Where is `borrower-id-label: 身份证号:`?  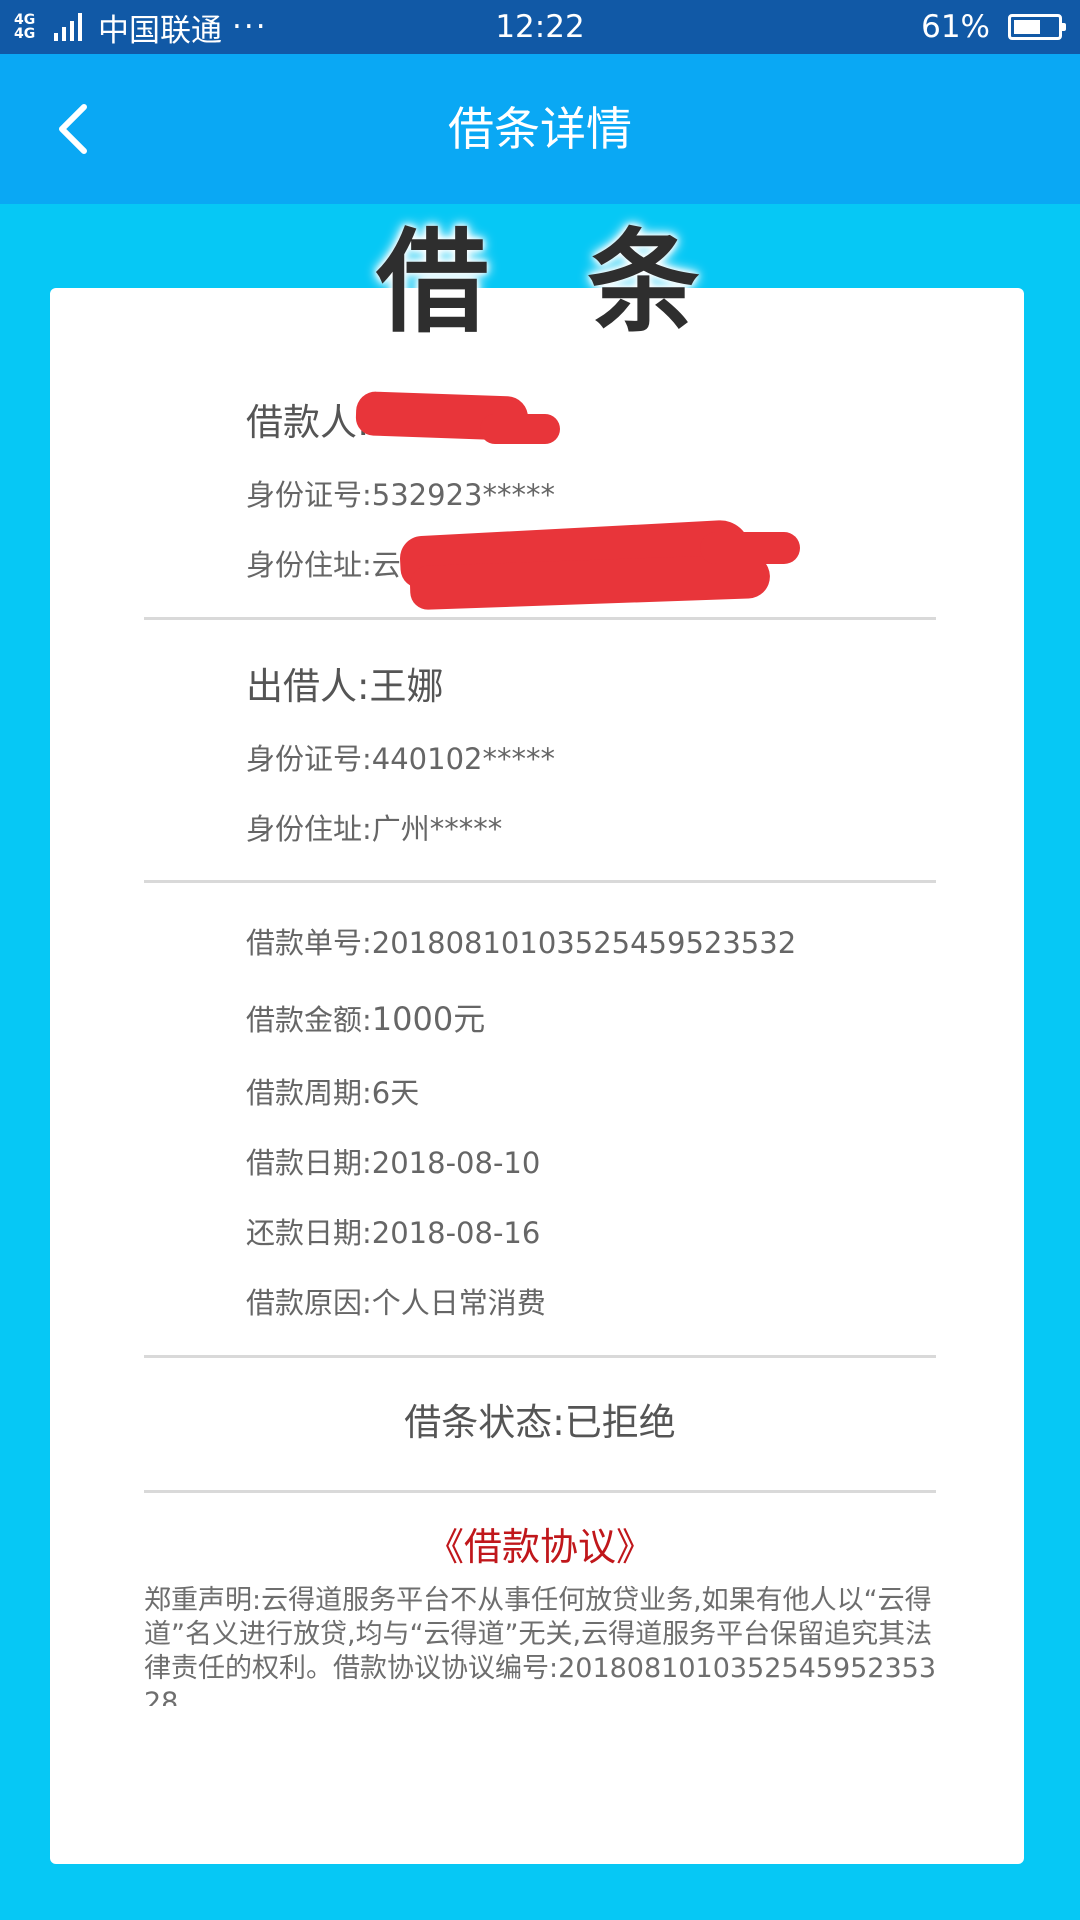 borrower-id-label: 身份证号: is located at coordinates (309, 495).